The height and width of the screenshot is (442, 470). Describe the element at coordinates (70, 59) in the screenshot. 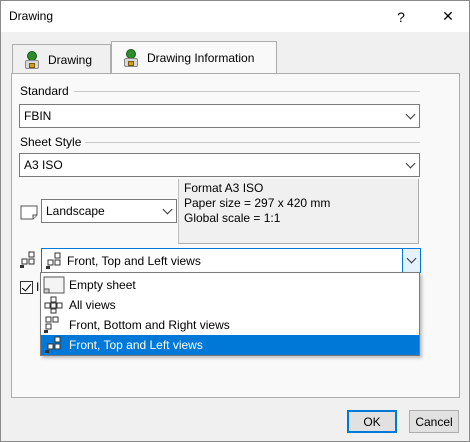

I see `tab-label: Drawing` at that location.